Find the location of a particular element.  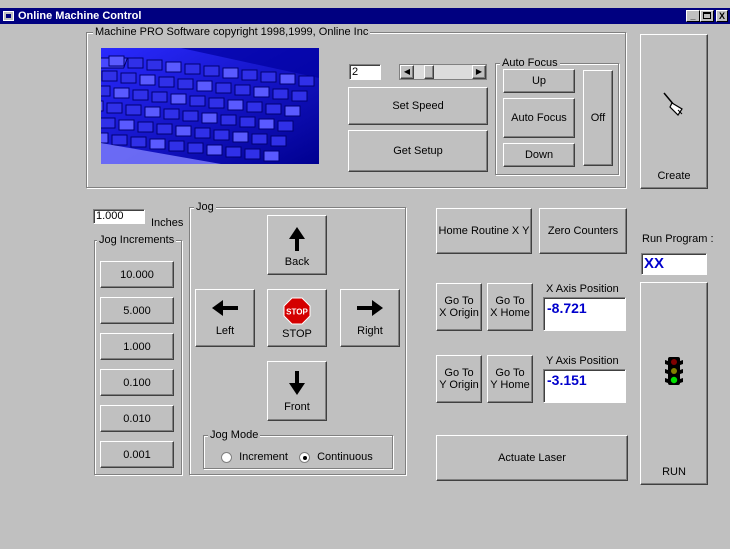

auto-focus-label: Auto Focus is located at coordinates (530, 63).